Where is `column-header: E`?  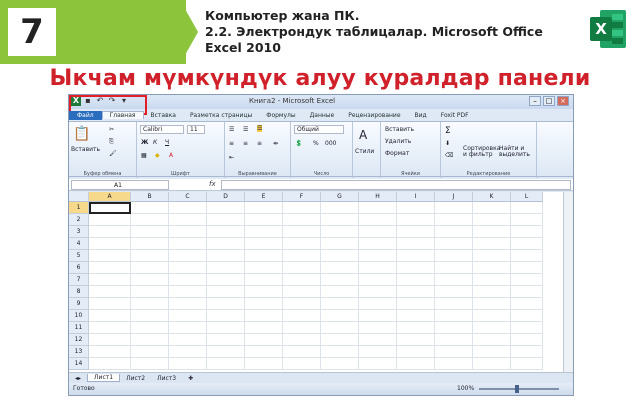
column-header: E is located at coordinates (264, 197).